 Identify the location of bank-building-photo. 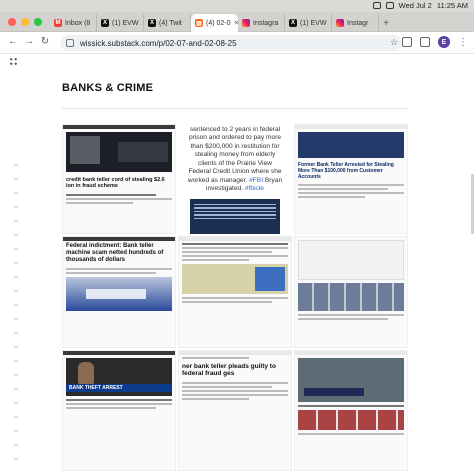
(119, 293).